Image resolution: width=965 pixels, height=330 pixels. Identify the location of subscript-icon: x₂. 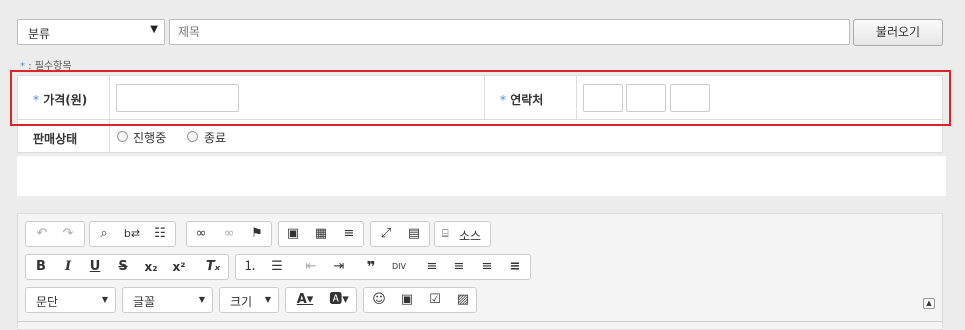
(151, 267).